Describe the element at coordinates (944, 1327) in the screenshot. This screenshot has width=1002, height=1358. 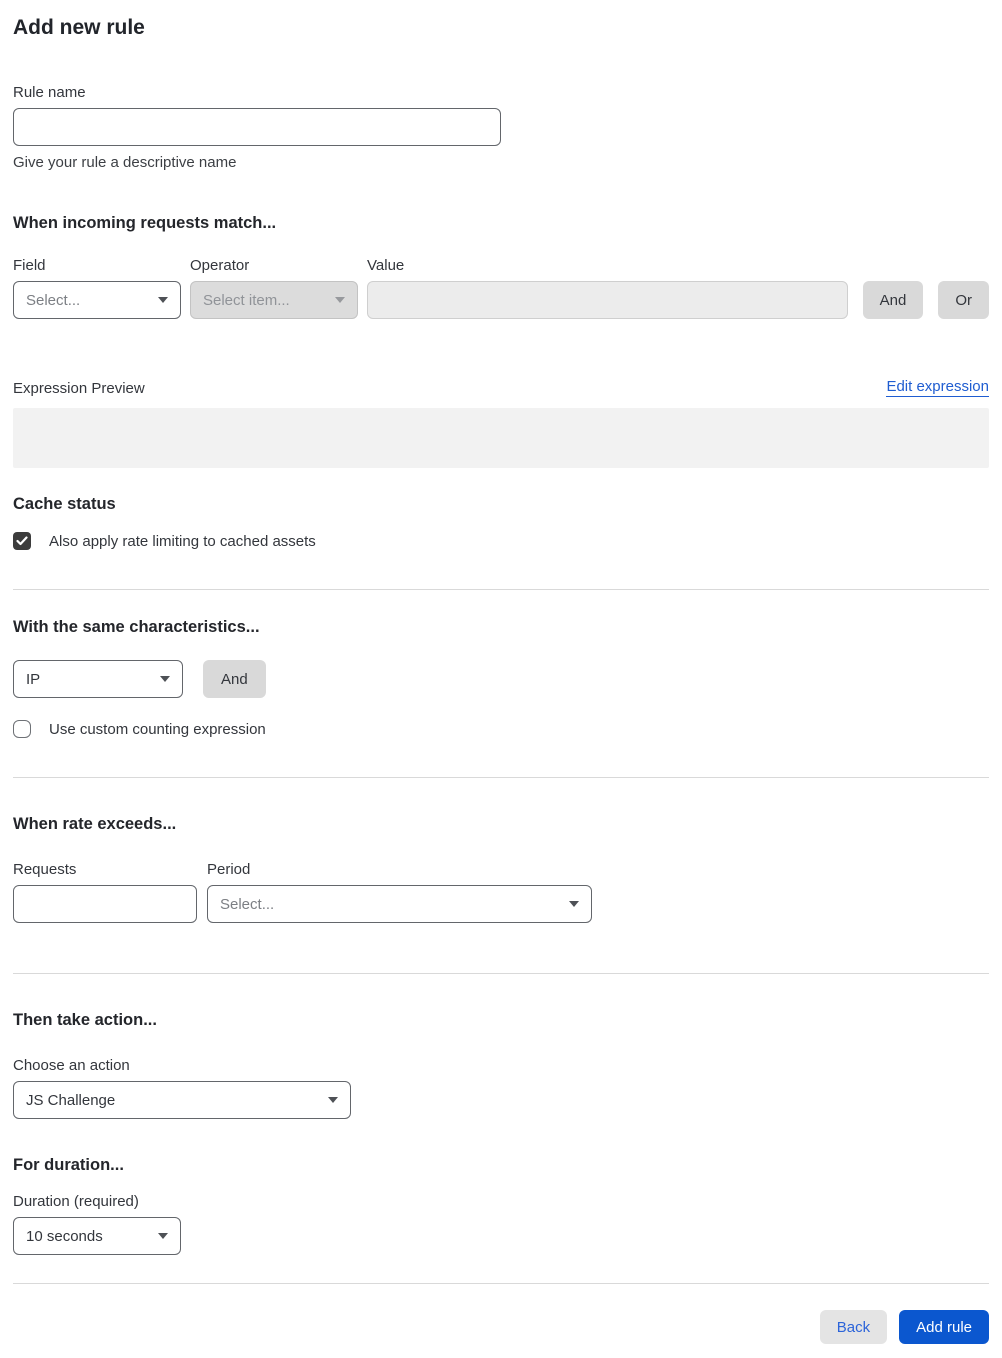
I see `add-rule-button: Add rule` at that location.